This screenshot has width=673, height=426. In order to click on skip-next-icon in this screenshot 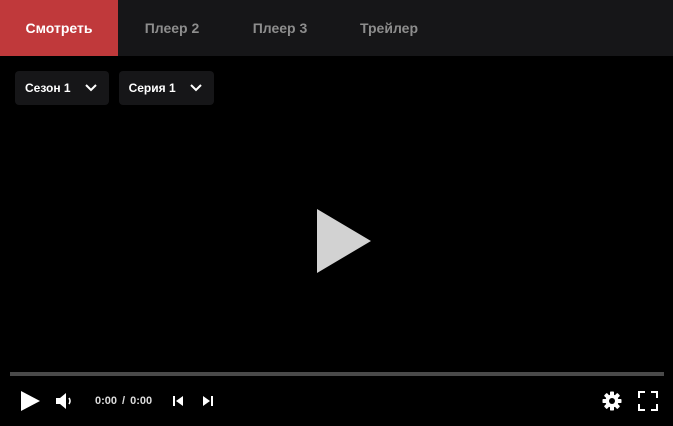, I will do `click(208, 401)`.